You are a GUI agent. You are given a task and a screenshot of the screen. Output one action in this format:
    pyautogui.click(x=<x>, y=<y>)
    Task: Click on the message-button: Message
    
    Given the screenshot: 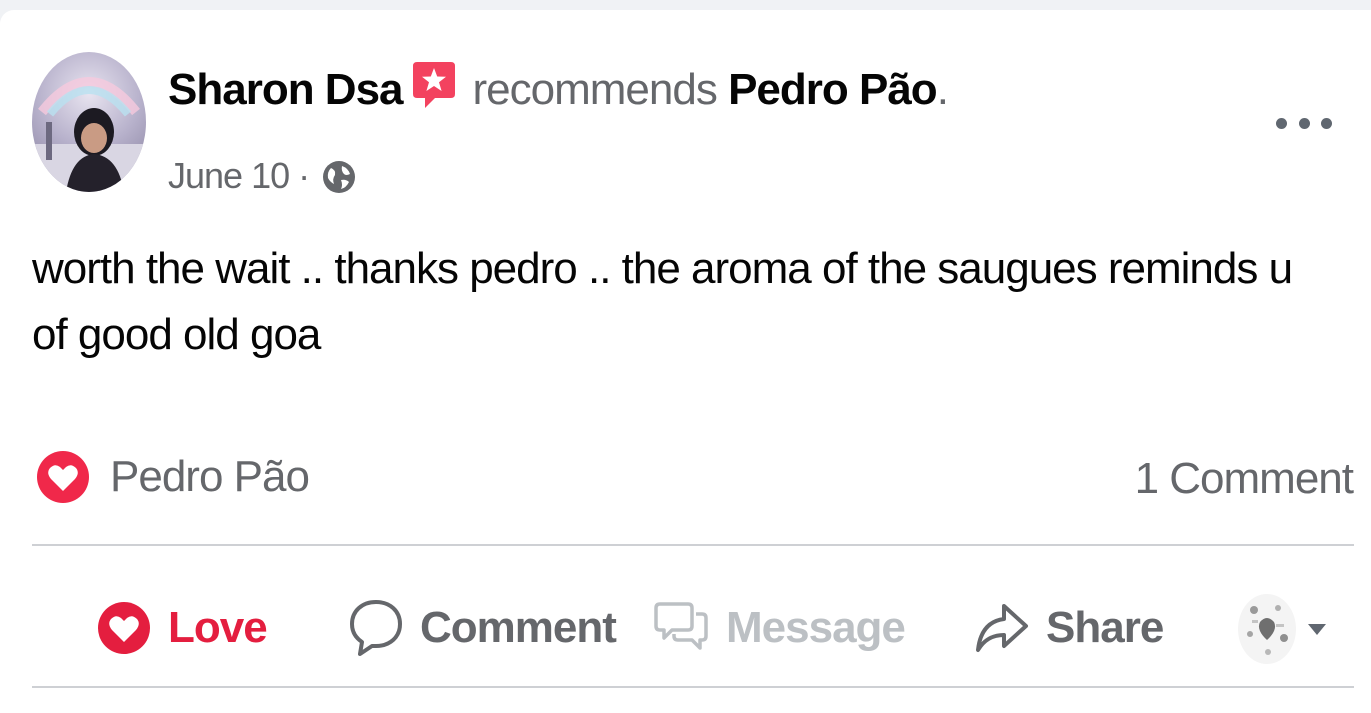 What is the action you would take?
    pyautogui.click(x=780, y=628)
    